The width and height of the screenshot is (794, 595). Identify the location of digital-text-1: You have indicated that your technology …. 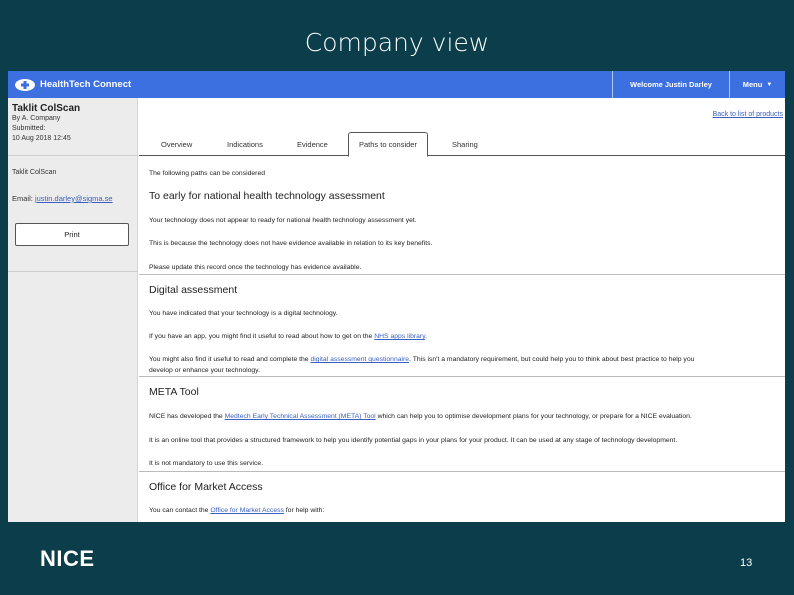
(243, 313).